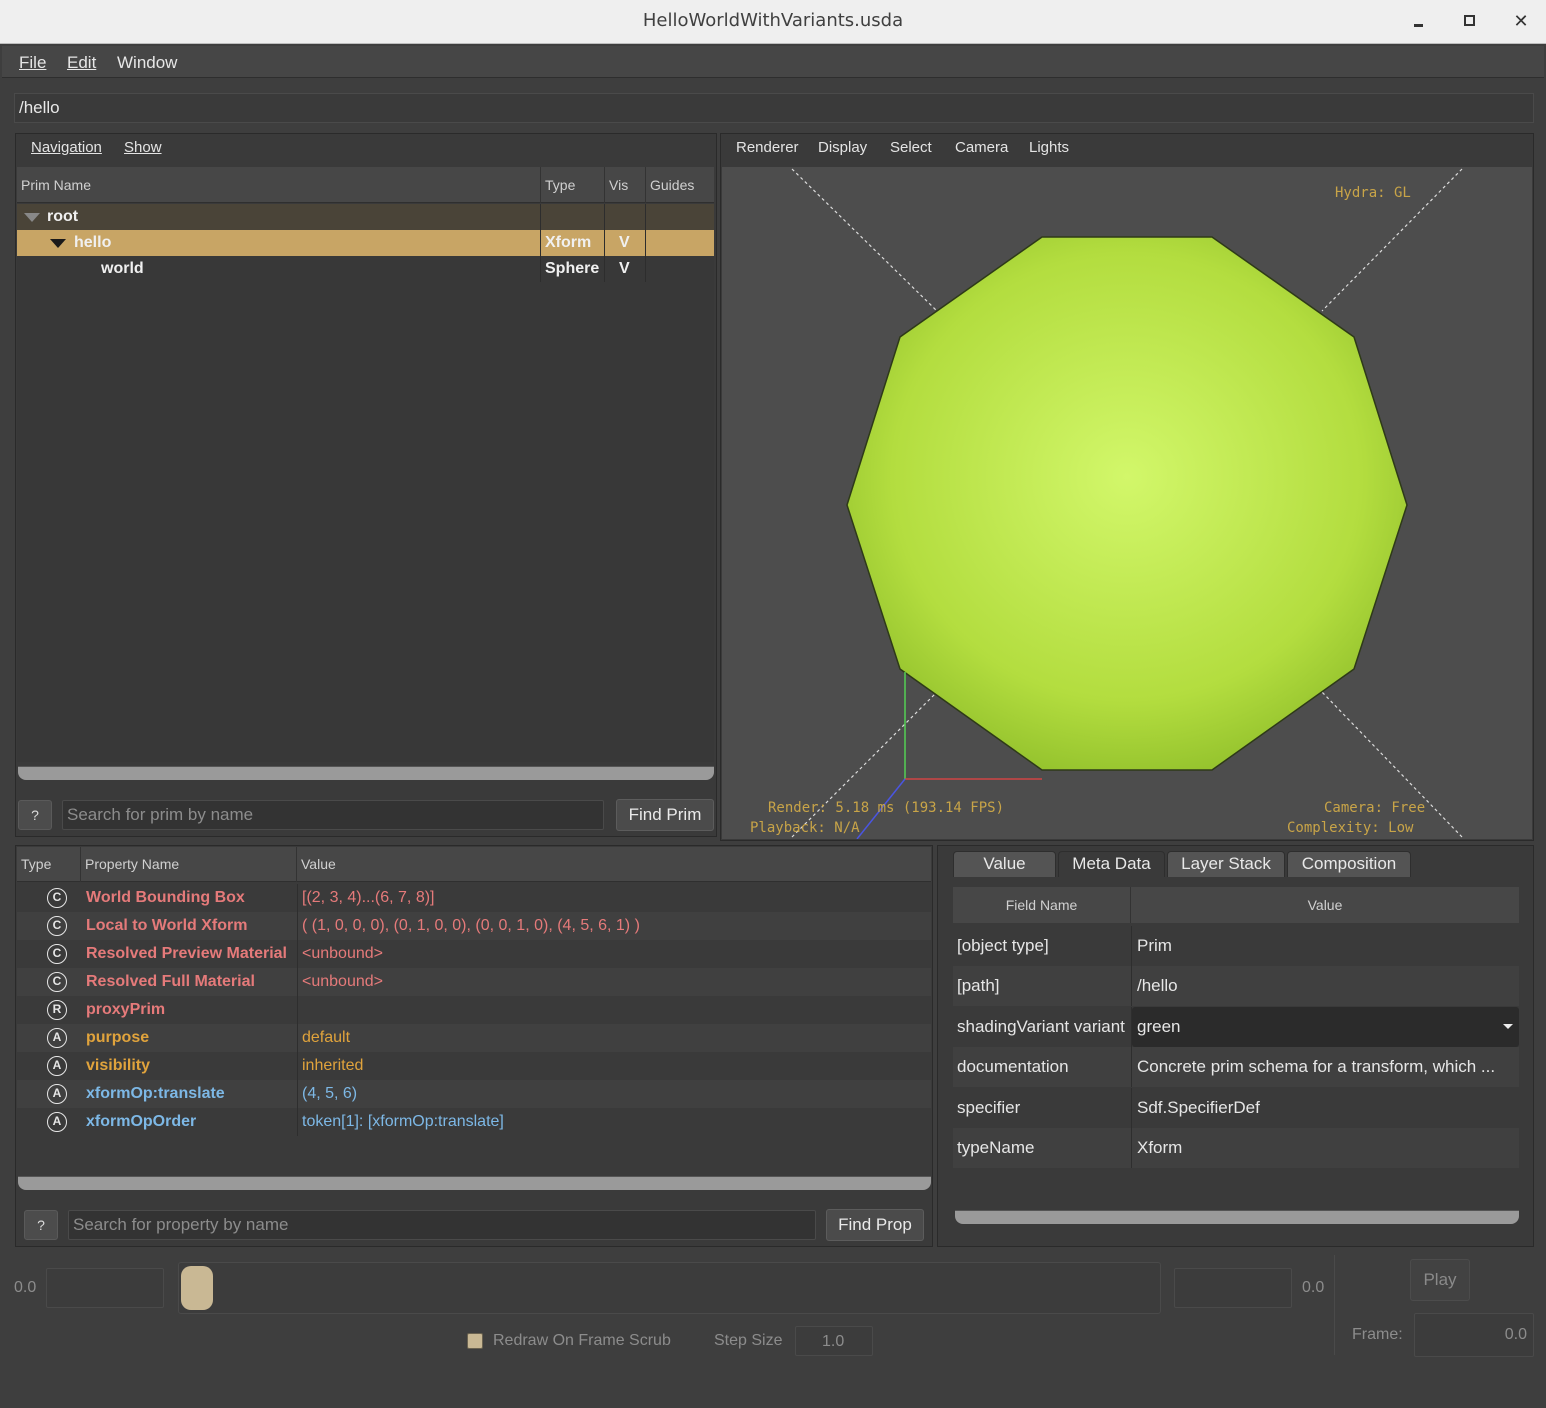 This screenshot has height=1408, width=1546. I want to click on prim-name: hello, so click(307, 243).